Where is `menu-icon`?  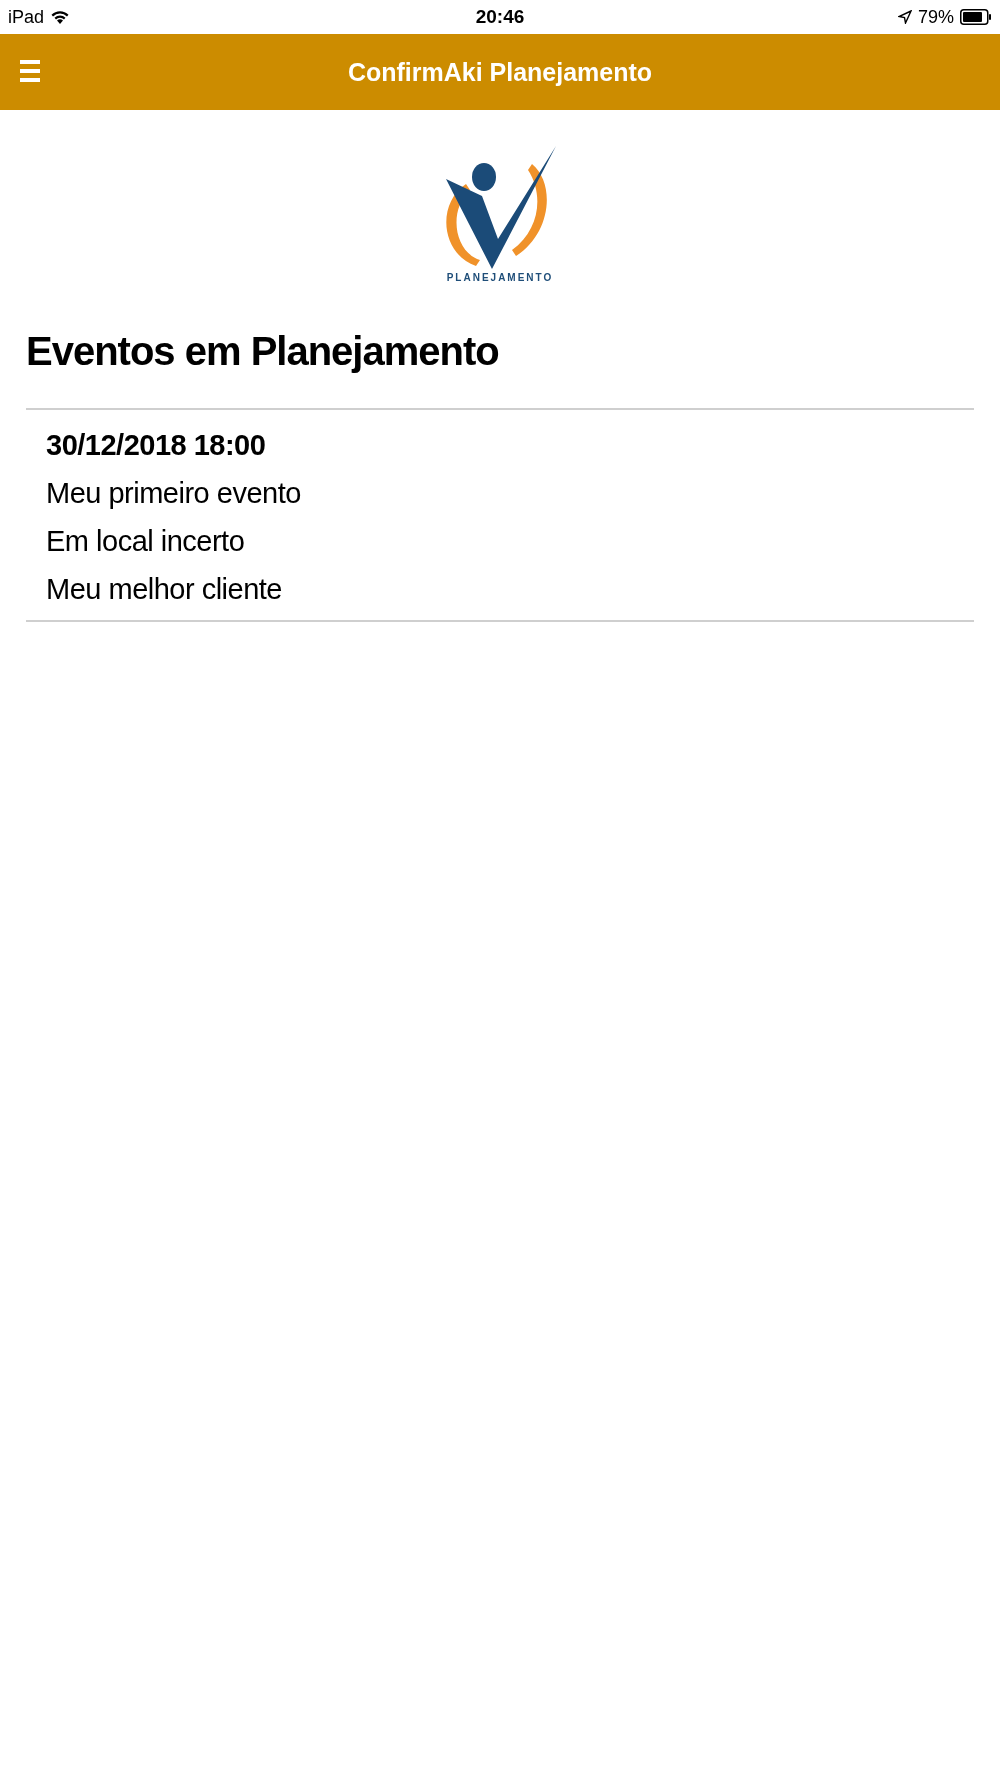 menu-icon is located at coordinates (30, 71).